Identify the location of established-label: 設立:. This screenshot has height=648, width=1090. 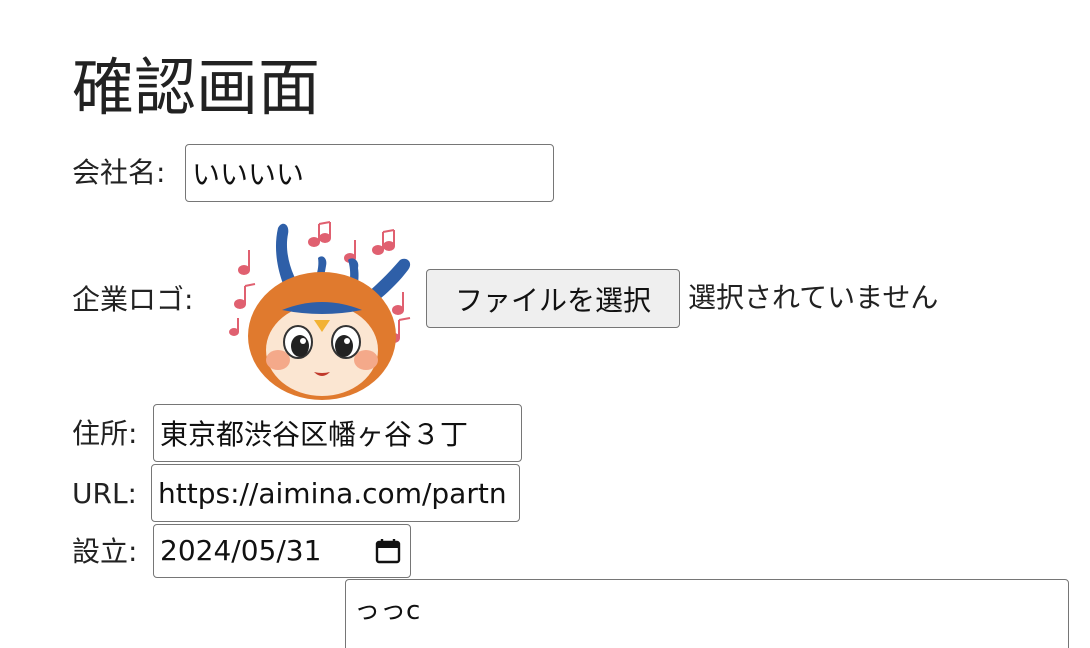
(105, 551).